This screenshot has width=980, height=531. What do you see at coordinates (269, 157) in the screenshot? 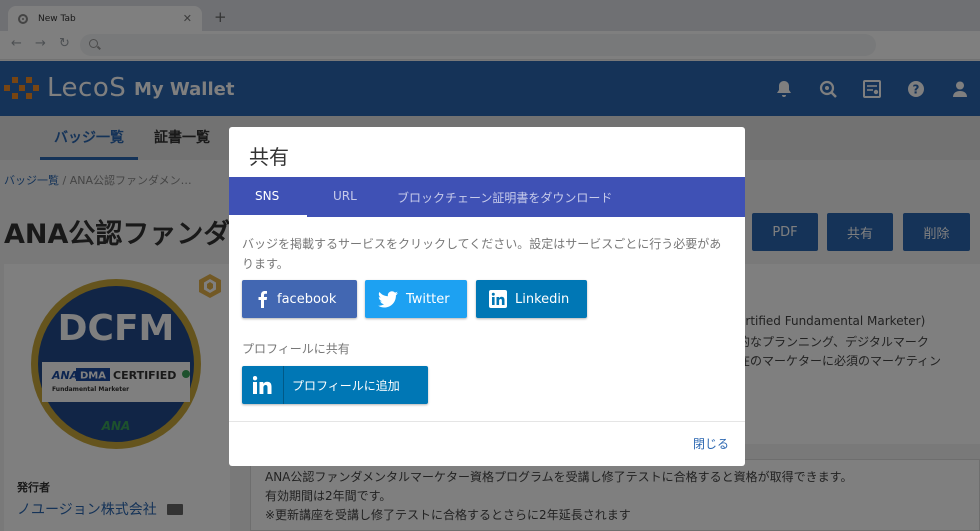
I see `modal-title: 共有` at bounding box center [269, 157].